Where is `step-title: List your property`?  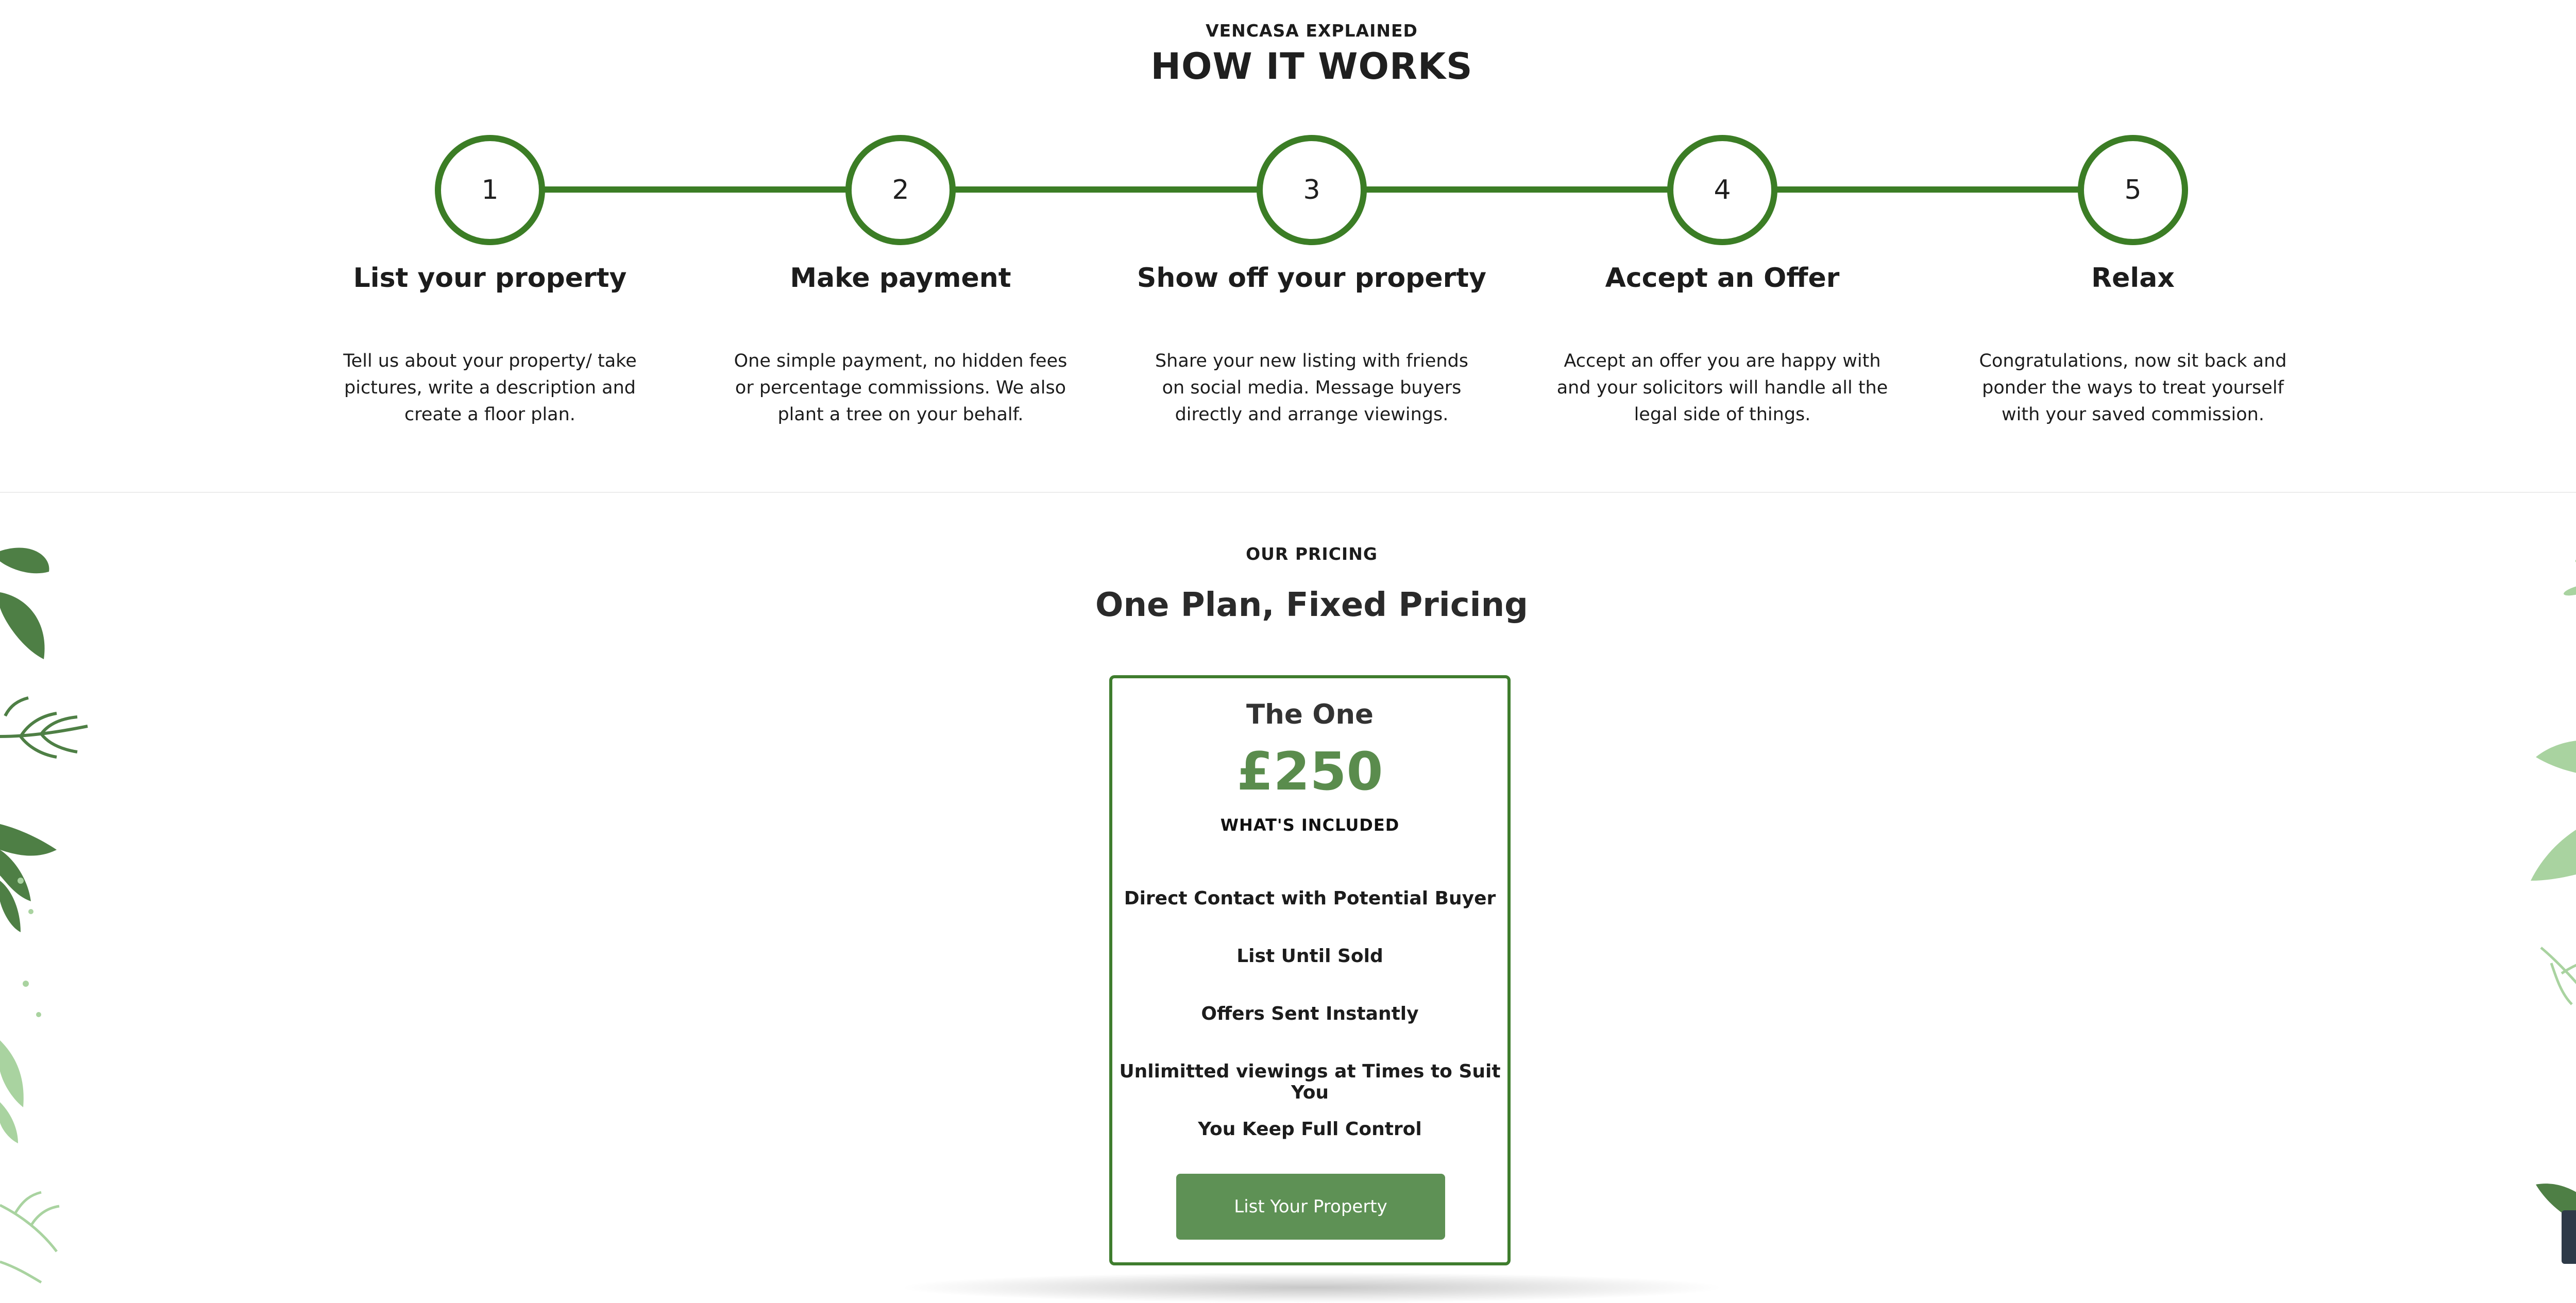 step-title: List your property is located at coordinates (490, 278).